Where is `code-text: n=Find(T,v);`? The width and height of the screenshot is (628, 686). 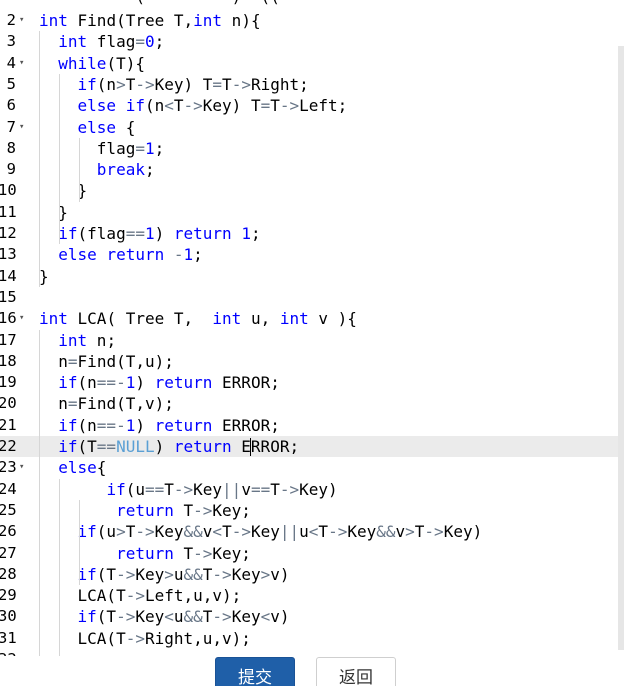 code-text: n=Find(T,v); is located at coordinates (106, 403).